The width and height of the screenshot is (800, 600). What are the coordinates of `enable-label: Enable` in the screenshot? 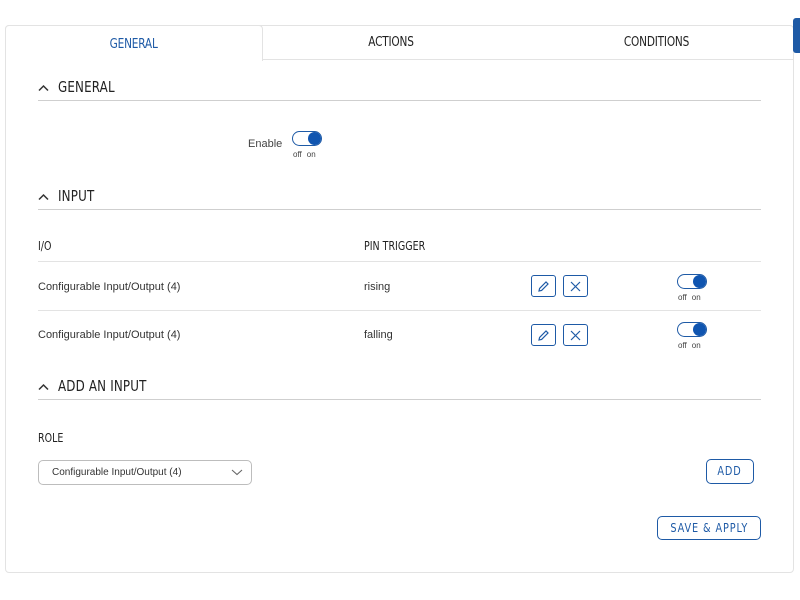 It's located at (265, 144).